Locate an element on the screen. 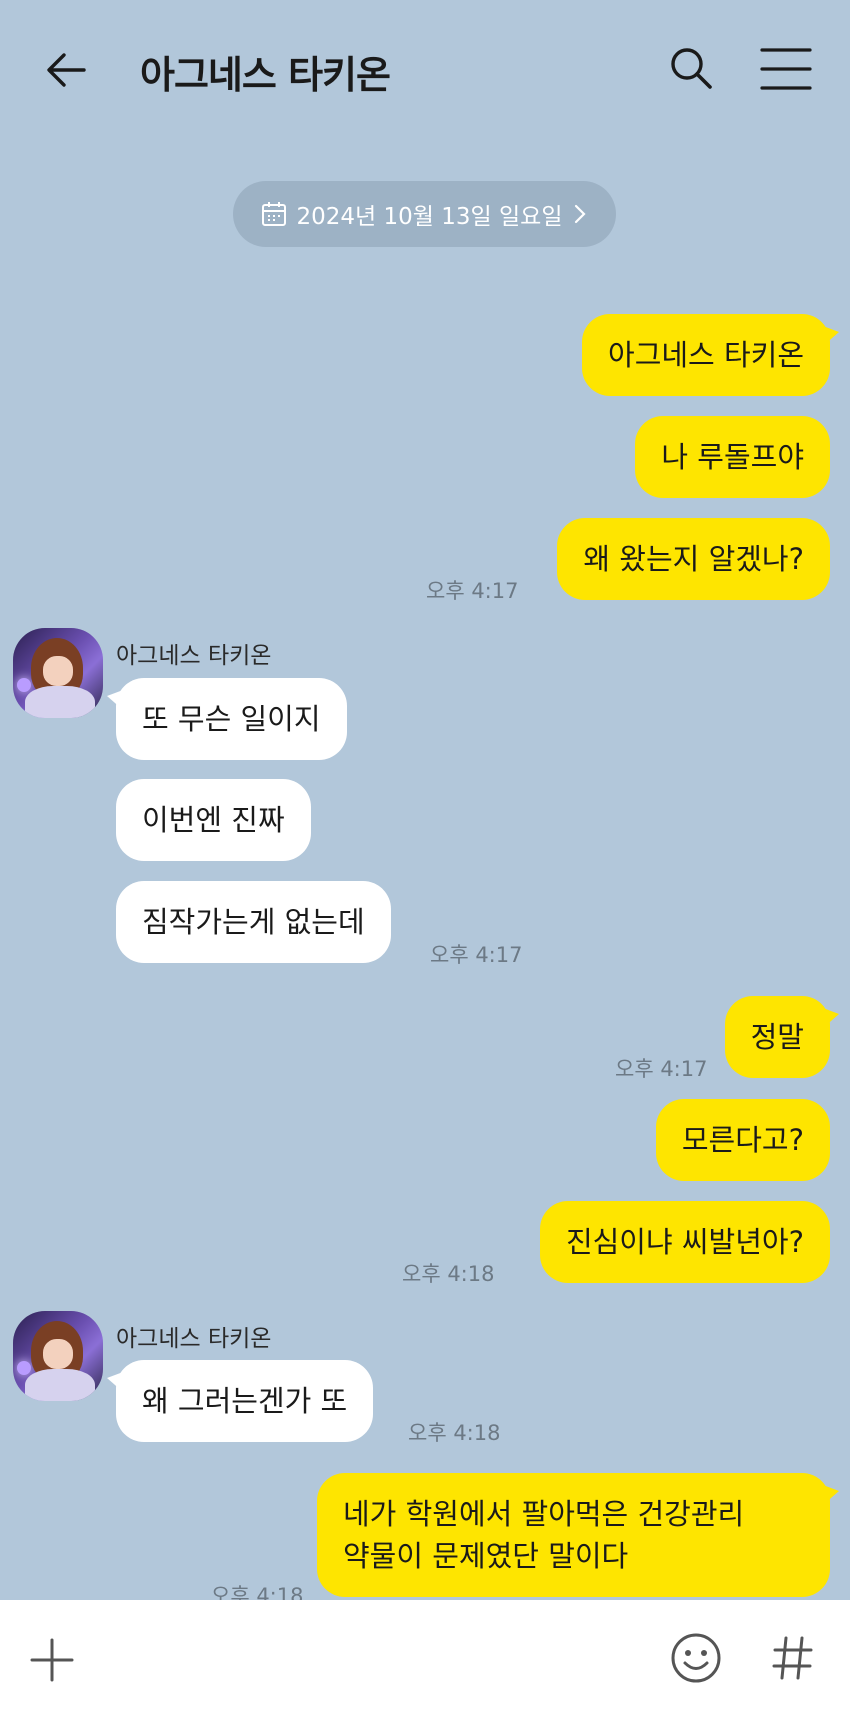  chat-header: 아그네스 타키온 is located at coordinates (425, 70).